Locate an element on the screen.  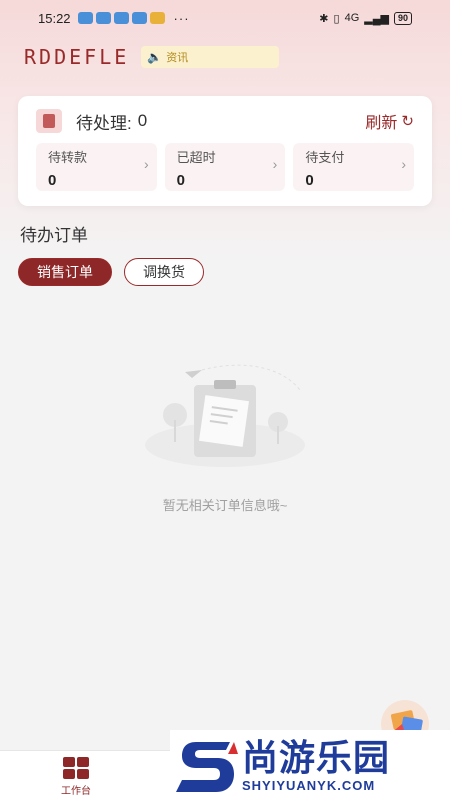
app-header: RDDEFLE 🔈 资讯 is located at coordinates (224, 57).